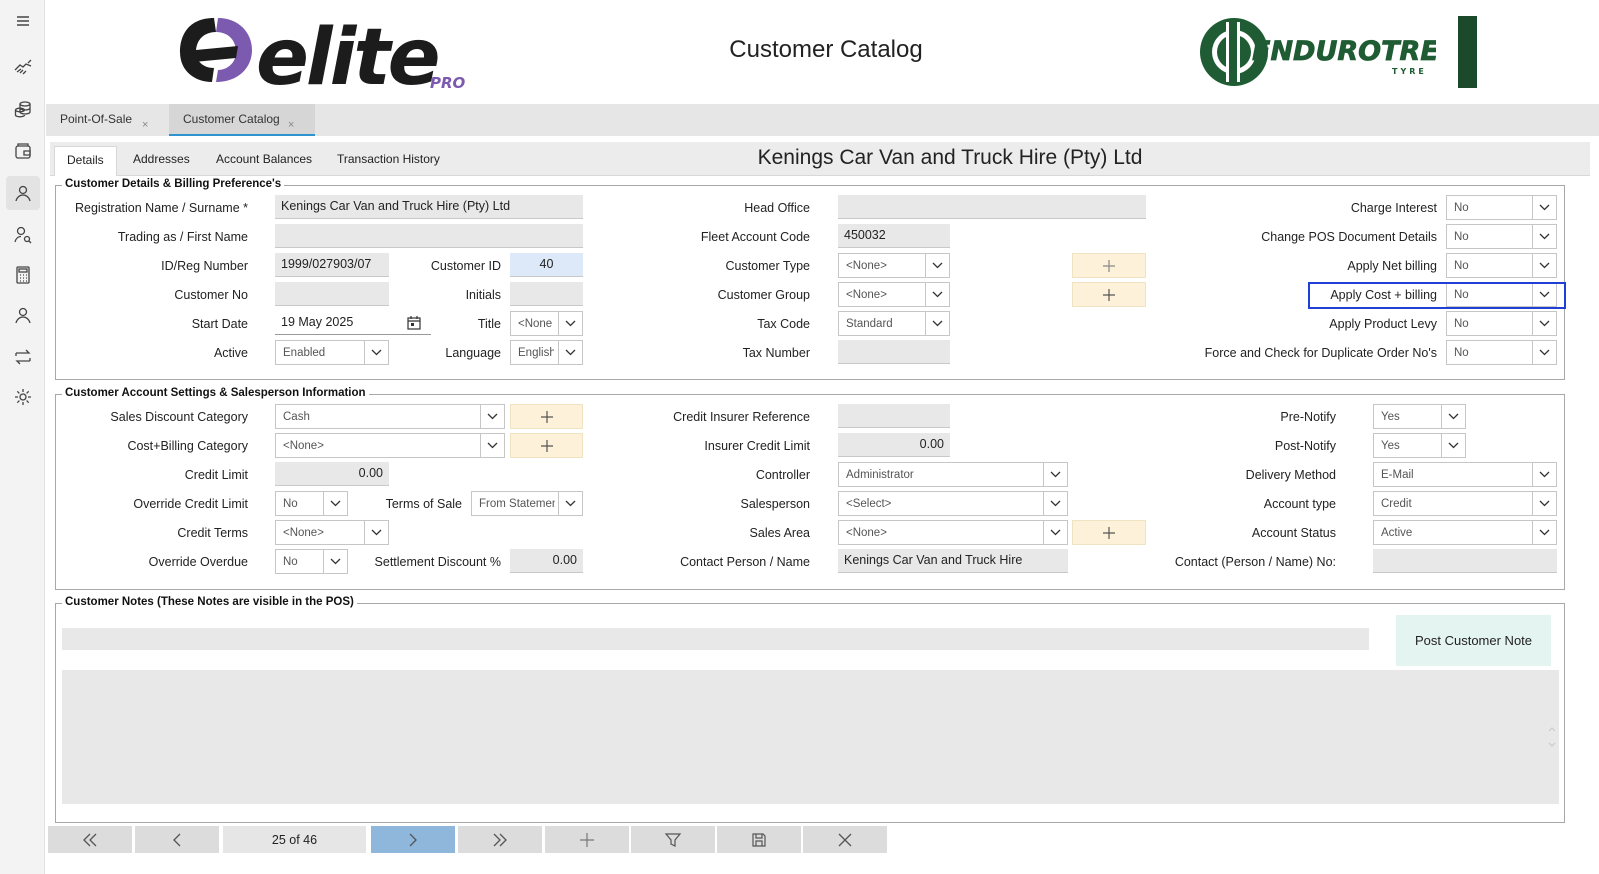  What do you see at coordinates (23, 315) in the screenshot?
I see `person-icon` at bounding box center [23, 315].